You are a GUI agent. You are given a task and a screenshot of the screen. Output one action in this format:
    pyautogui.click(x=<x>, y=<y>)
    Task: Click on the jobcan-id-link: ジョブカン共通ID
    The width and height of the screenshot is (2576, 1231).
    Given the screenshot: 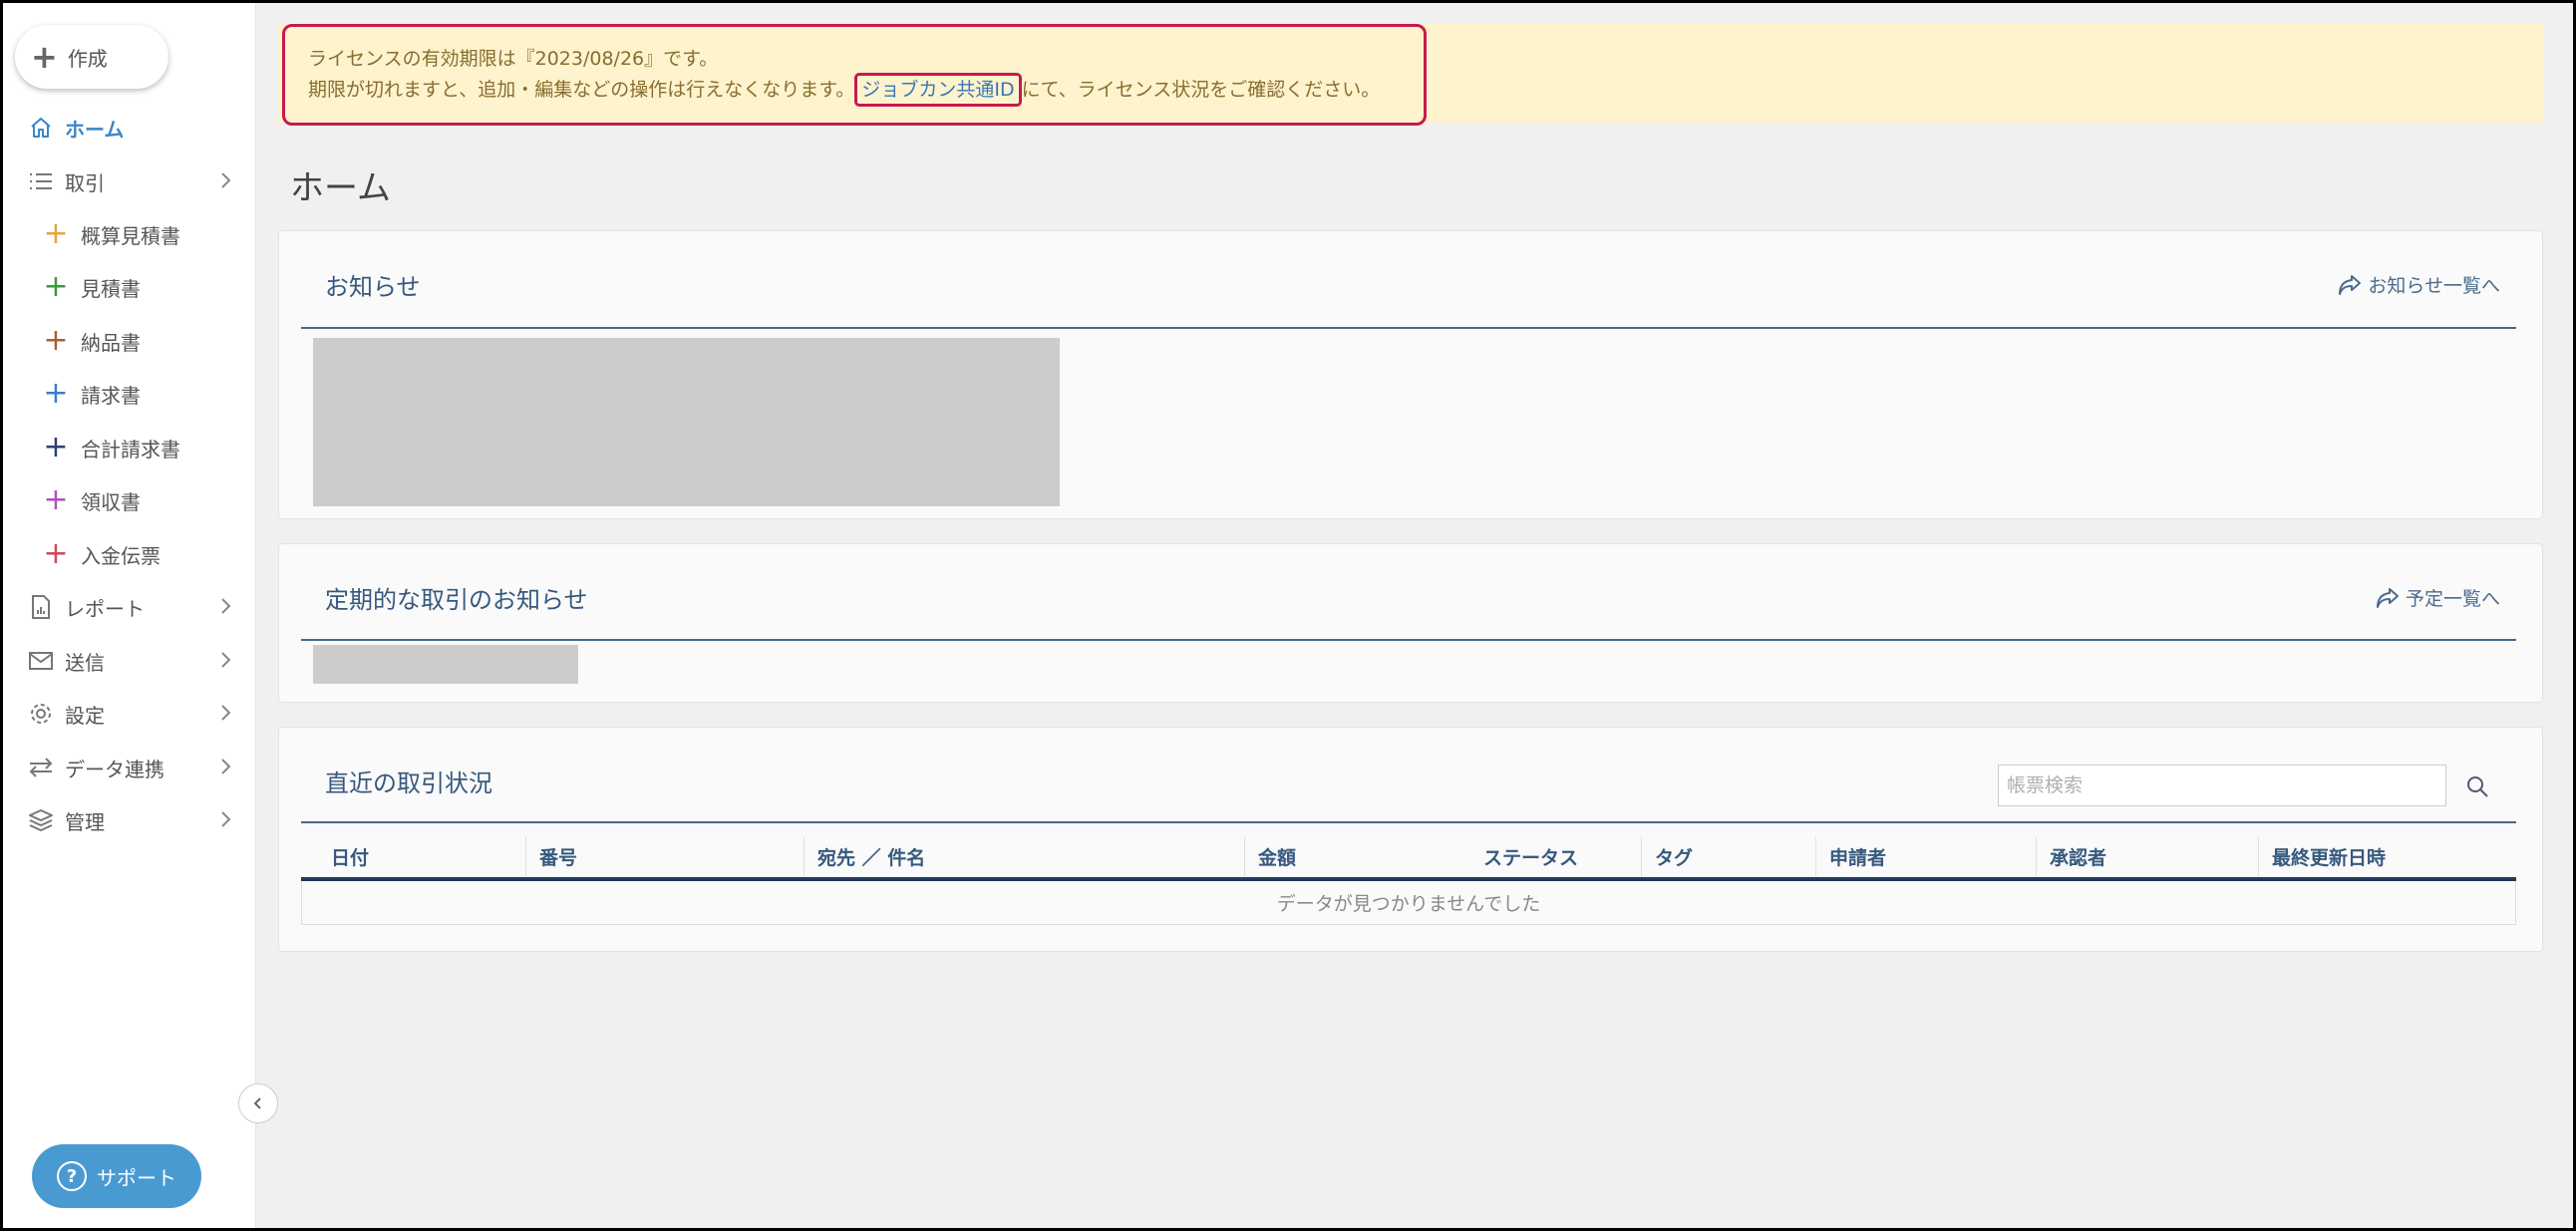 What is the action you would take?
    pyautogui.click(x=938, y=90)
    